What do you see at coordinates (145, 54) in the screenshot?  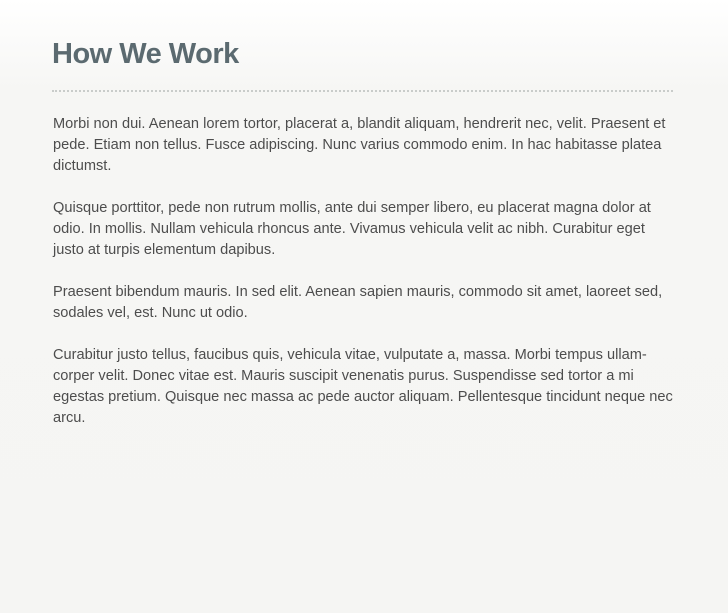 I see `page-title: How We Work` at bounding box center [145, 54].